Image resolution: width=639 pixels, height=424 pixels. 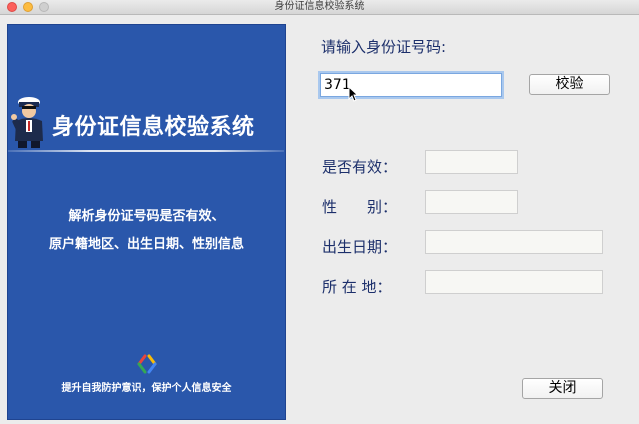 I want to click on title-bar: 身份证信息校验系统, so click(x=319, y=7).